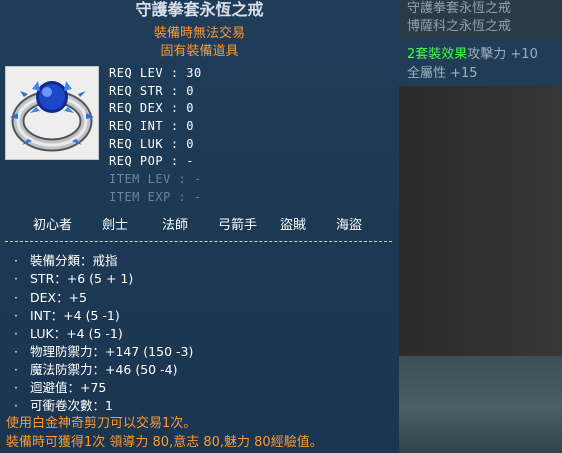 This screenshot has width=562, height=453. Describe the element at coordinates (459, 8) in the screenshot. I see `set-item-name: 守護拳套永恆之戒` at that location.